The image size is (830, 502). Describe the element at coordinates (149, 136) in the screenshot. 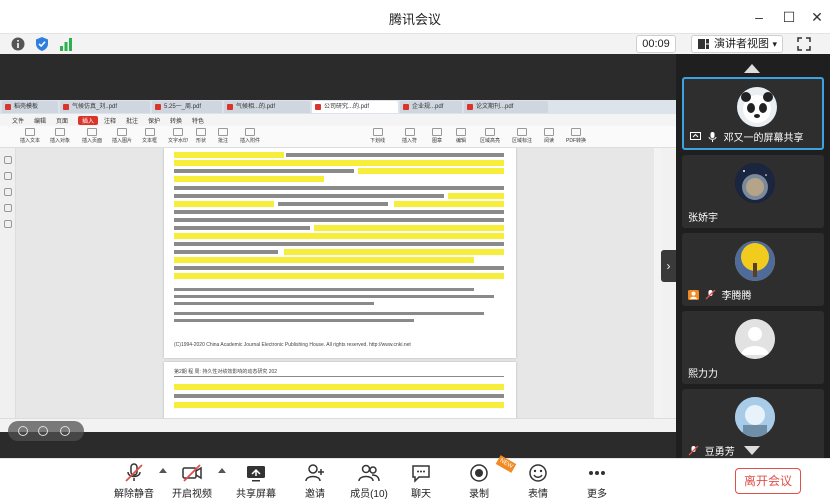

I see `ribbon-button: 文本框` at that location.